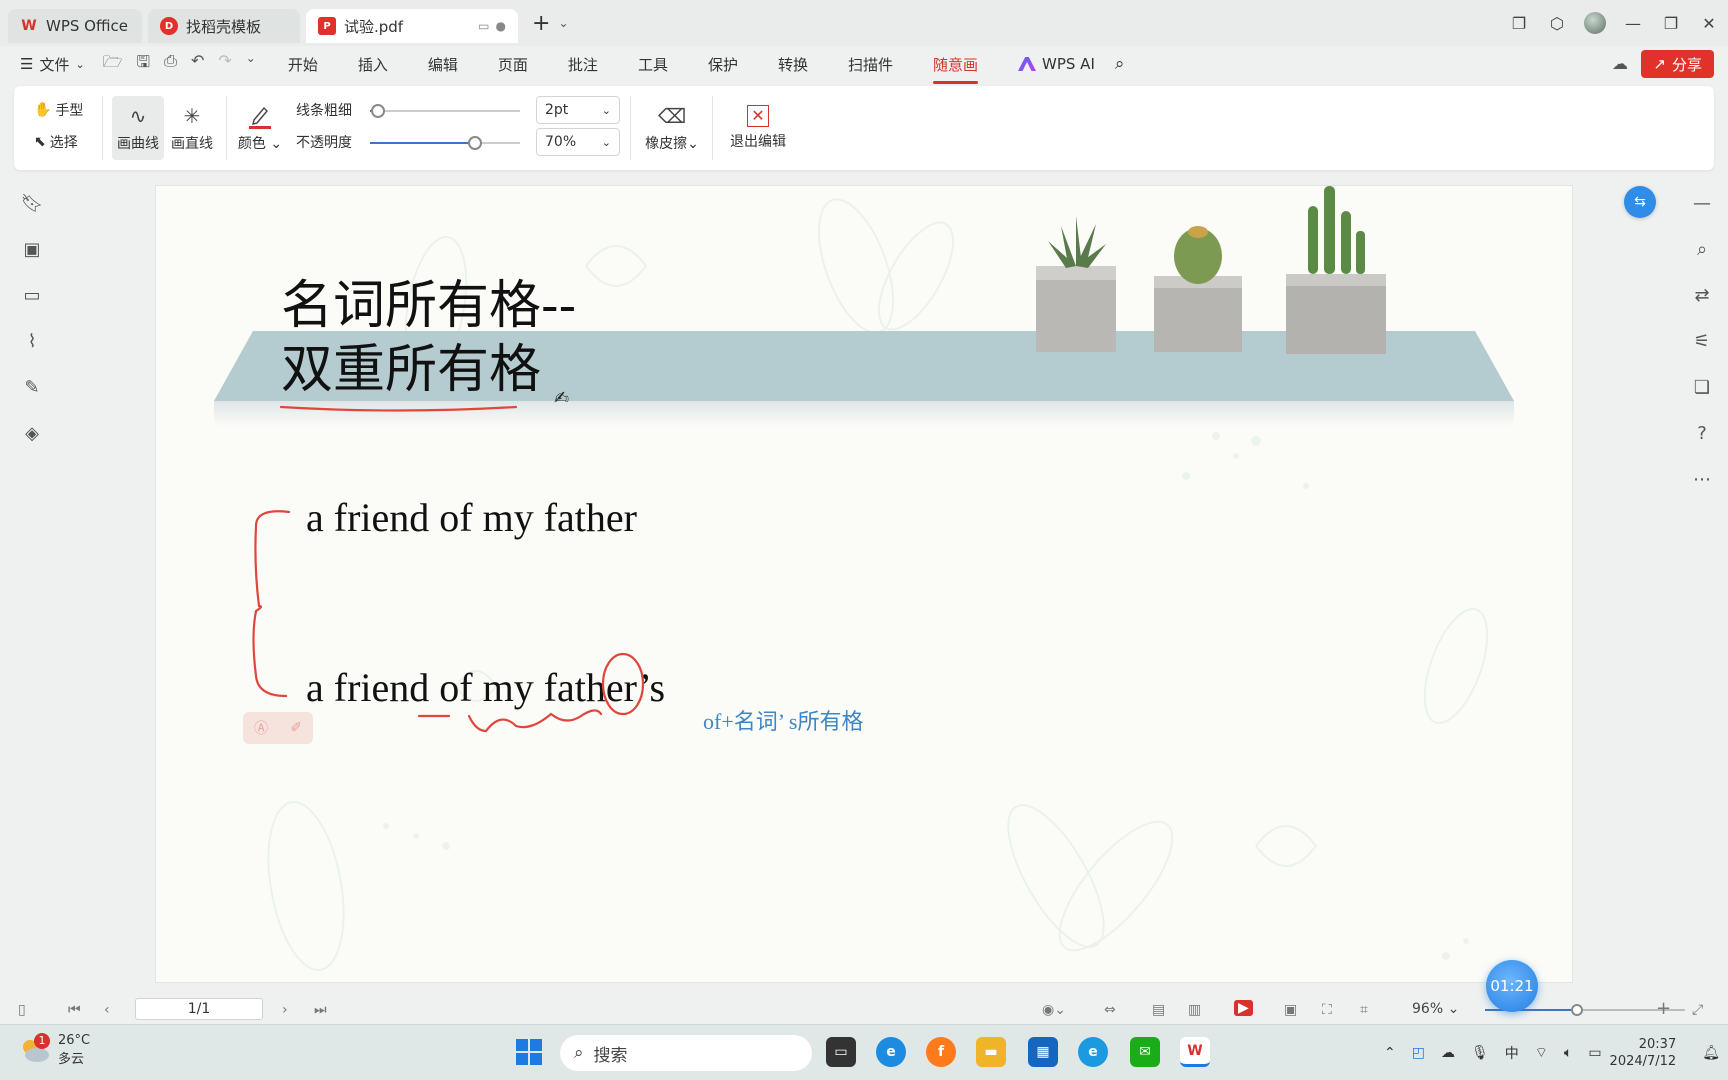  What do you see at coordinates (32, 387) in the screenshot?
I see `signature-icon: ✎` at bounding box center [32, 387].